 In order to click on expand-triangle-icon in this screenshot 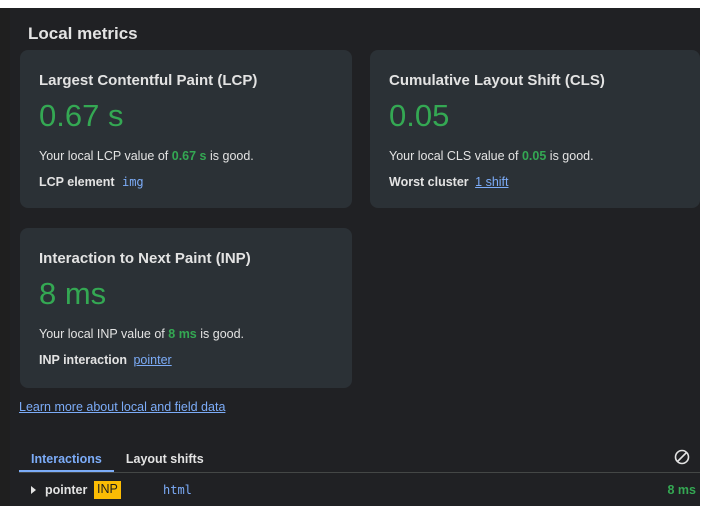, I will do `click(33, 490)`.